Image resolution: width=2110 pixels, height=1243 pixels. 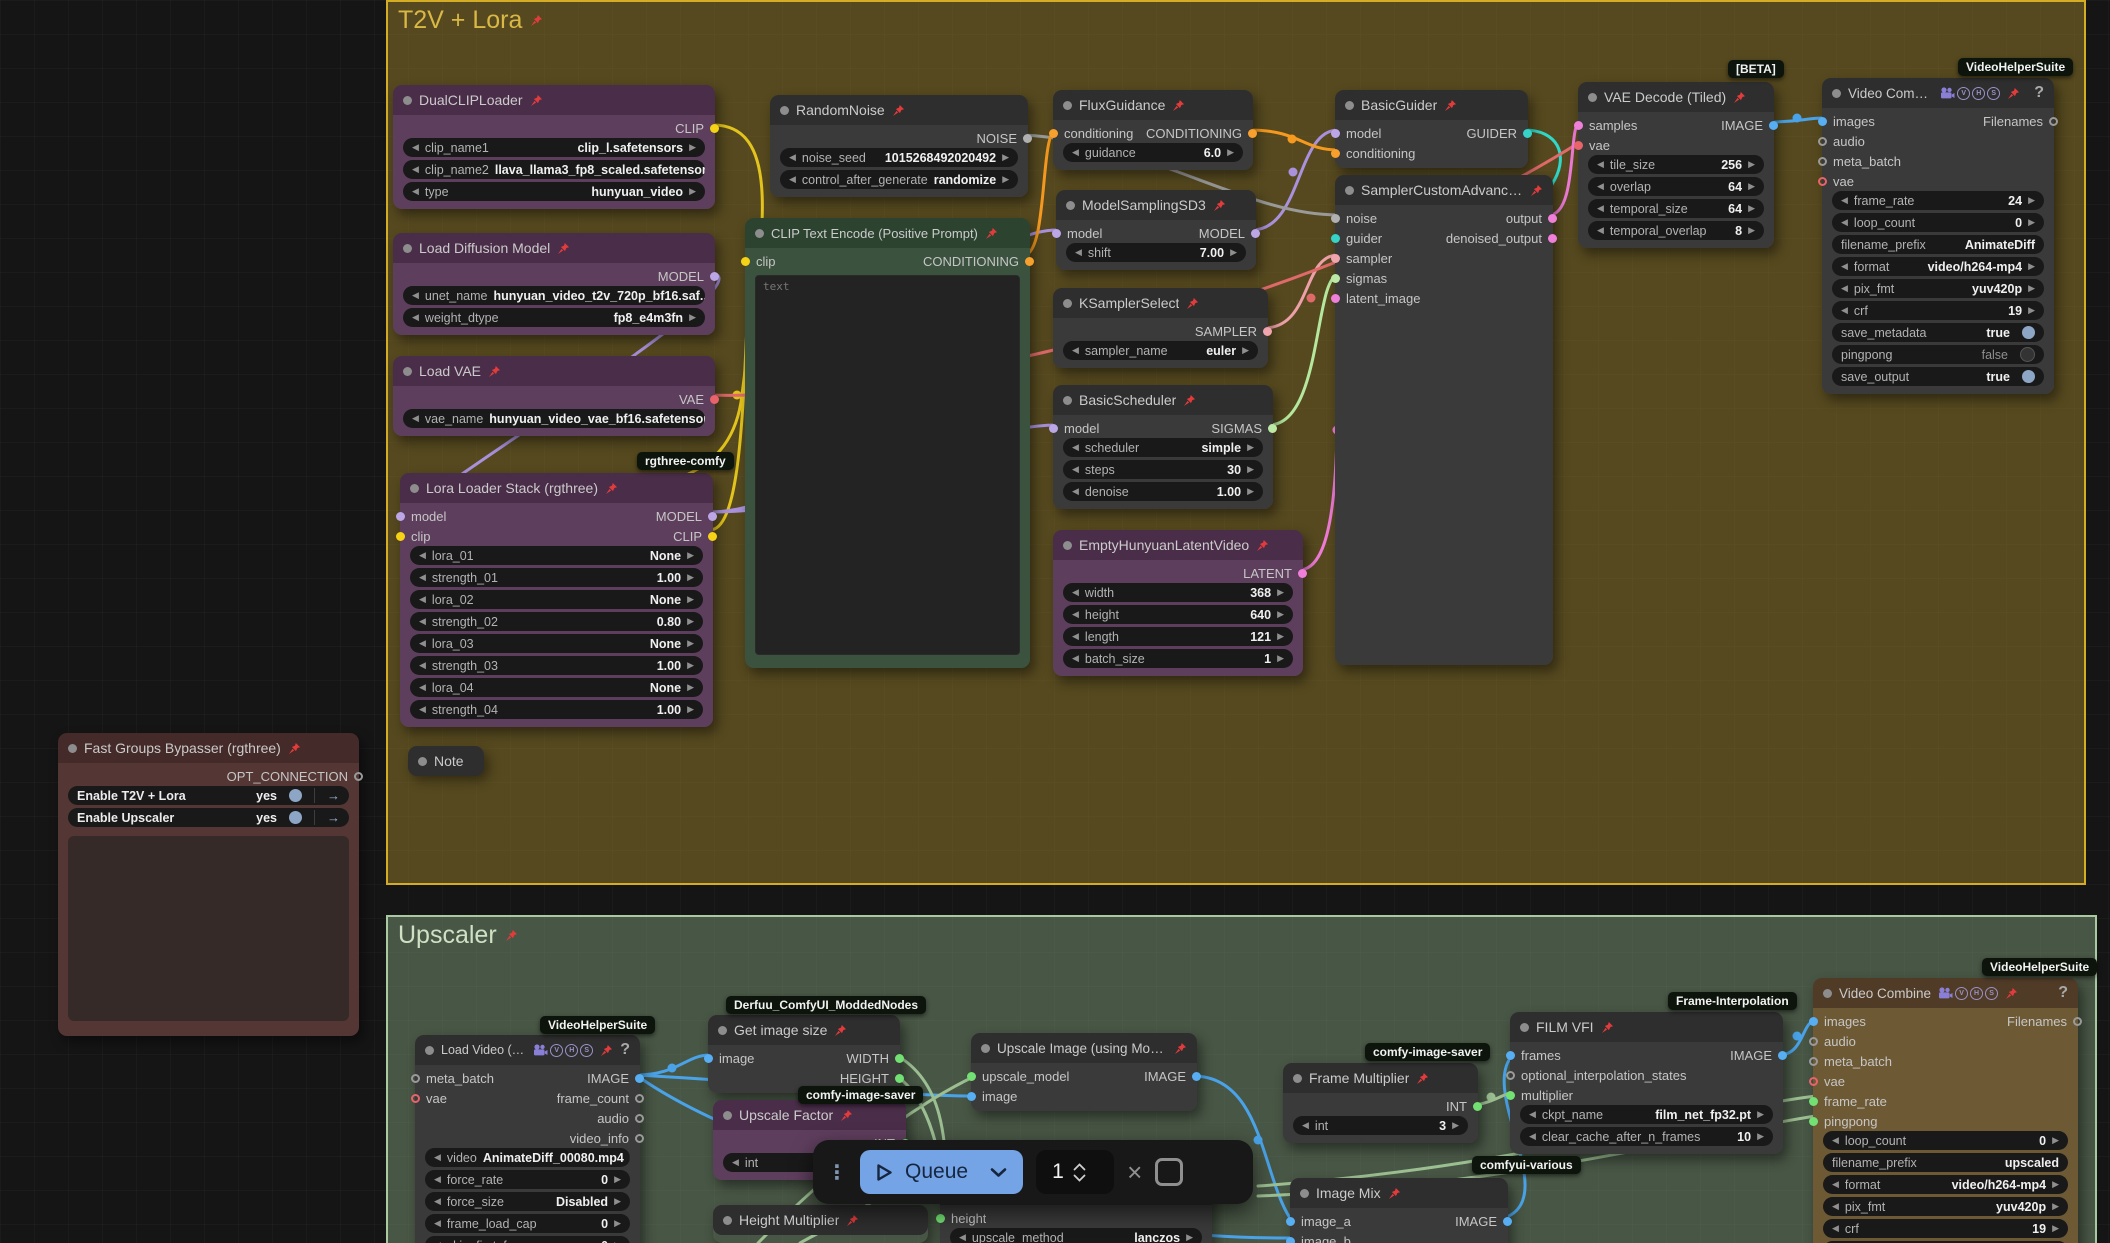 What do you see at coordinates (2044, 1021) in the screenshot?
I see `output-slot-Filenames: Filenames` at bounding box center [2044, 1021].